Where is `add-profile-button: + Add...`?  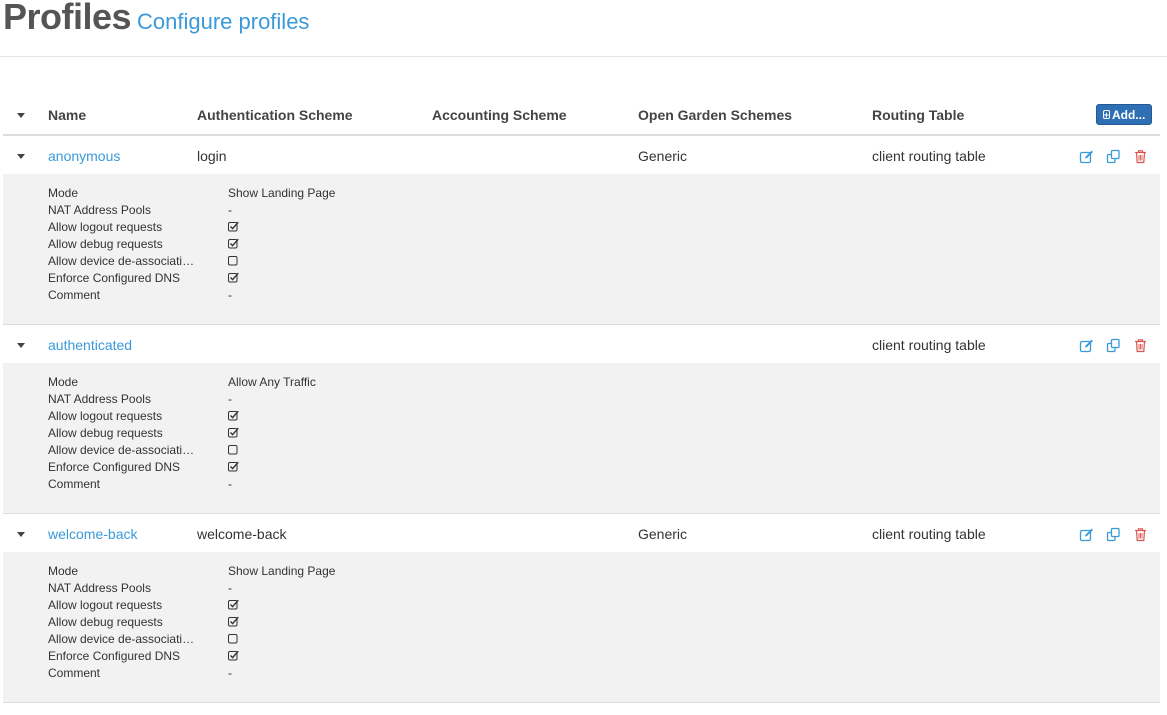
add-profile-button: + Add... is located at coordinates (1124, 114).